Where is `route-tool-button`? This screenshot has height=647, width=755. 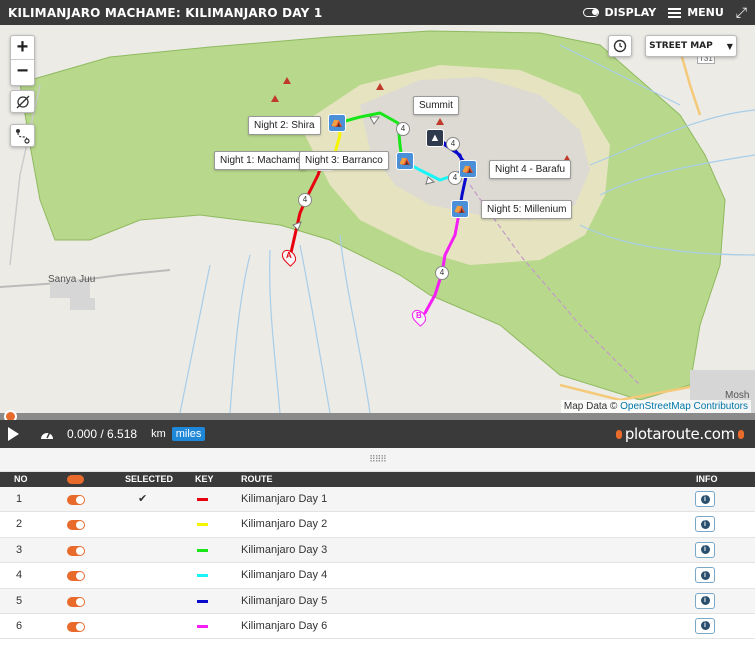 route-tool-button is located at coordinates (22, 135).